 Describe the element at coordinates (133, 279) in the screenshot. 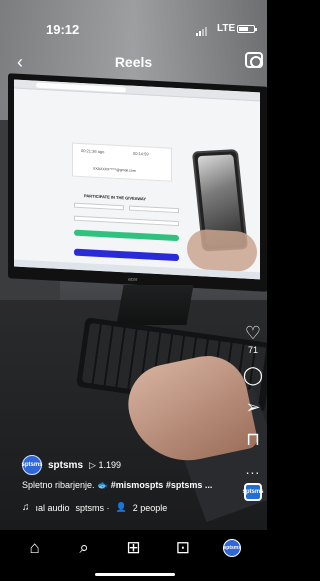

I see `monitor-brand: acer` at that location.